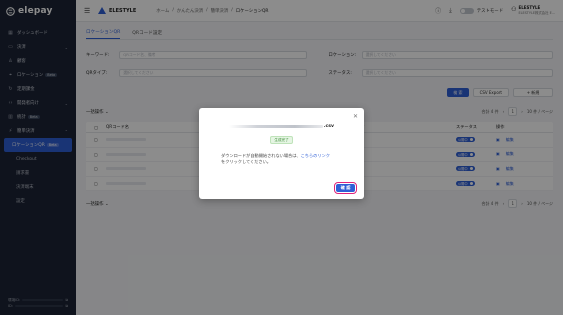 Image resolution: width=563 pixels, height=315 pixels. What do you see at coordinates (355, 116) in the screenshot?
I see `close-icon: ✕` at bounding box center [355, 116].